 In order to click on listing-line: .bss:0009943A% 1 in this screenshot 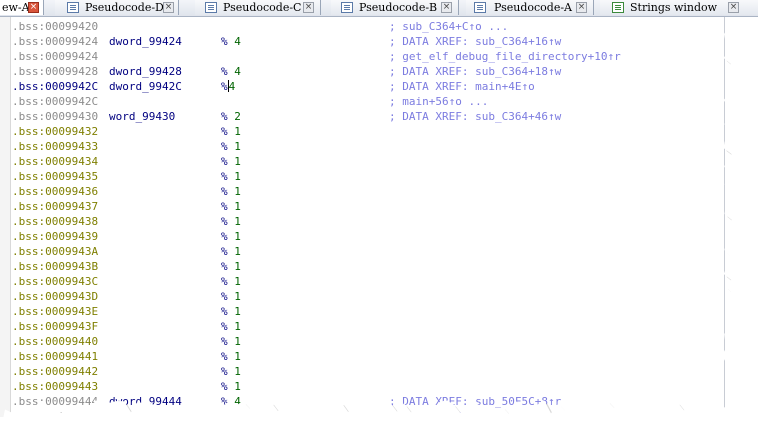, I will do `click(362, 251)`.